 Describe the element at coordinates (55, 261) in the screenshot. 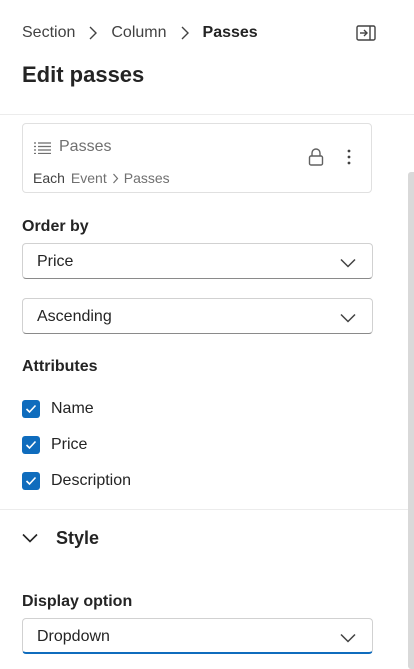

I see `order-by-field-value: Price` at that location.